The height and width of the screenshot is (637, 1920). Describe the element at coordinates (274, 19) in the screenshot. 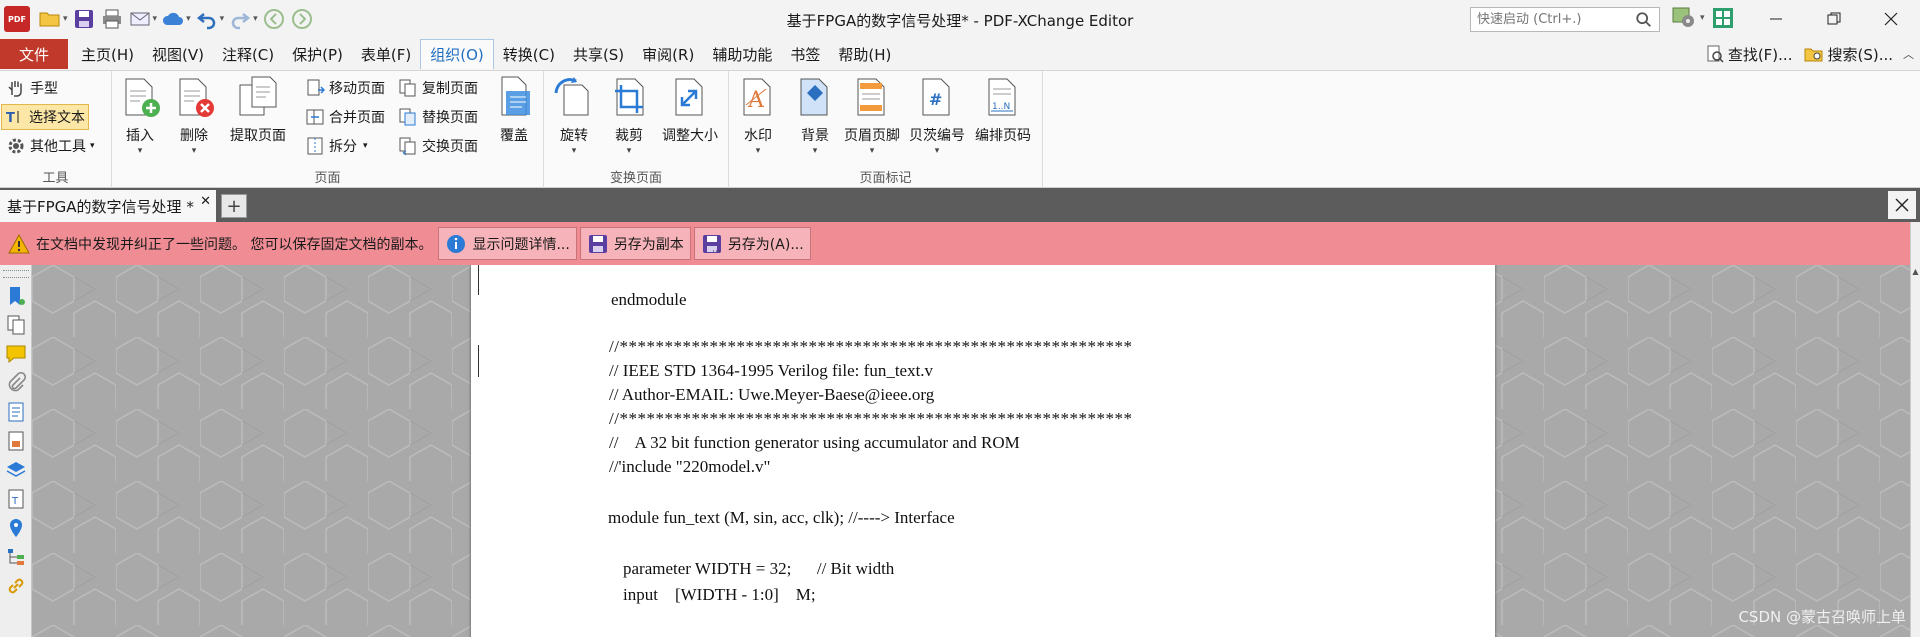

I see `back-button` at that location.